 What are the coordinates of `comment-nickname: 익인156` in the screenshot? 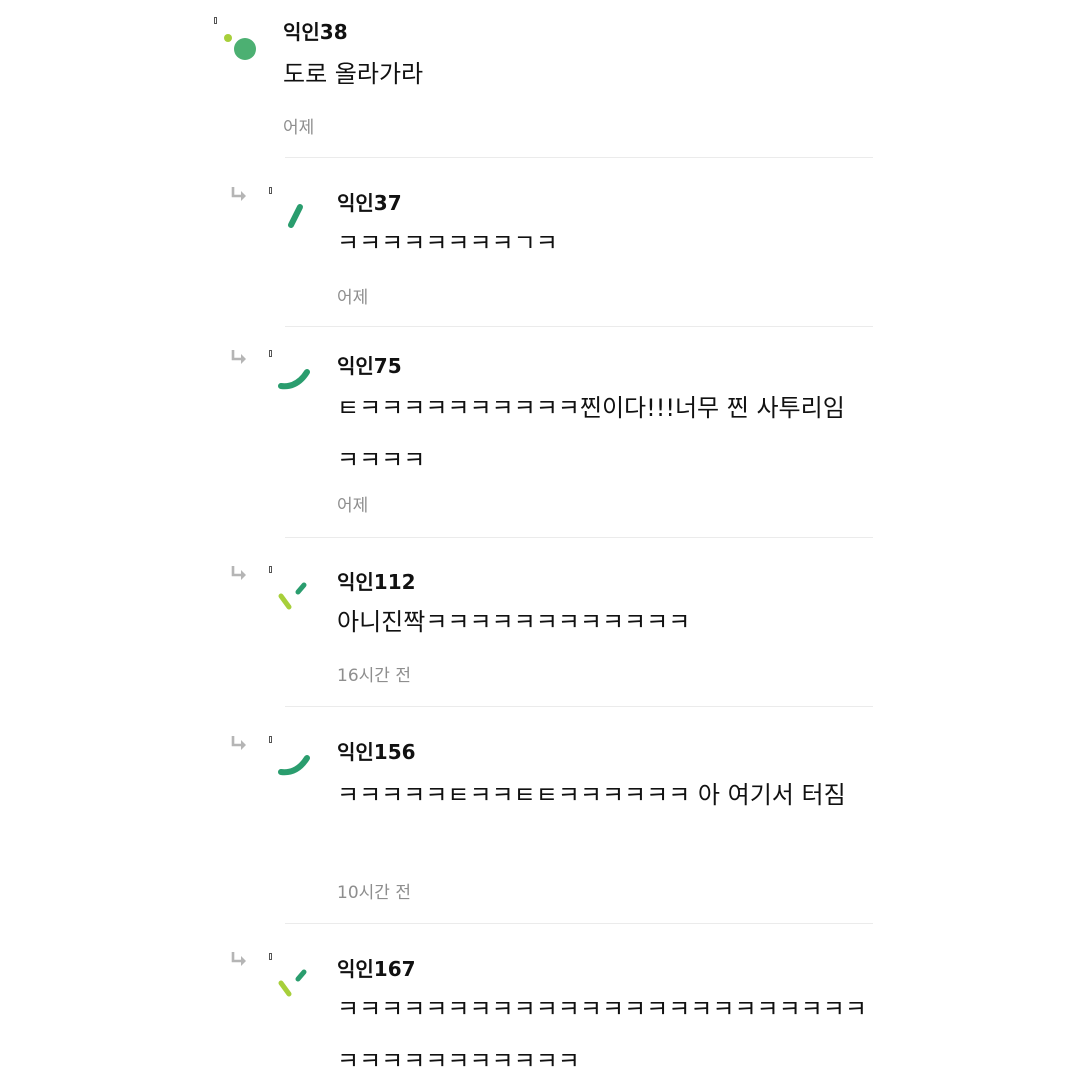 It's located at (376, 750).